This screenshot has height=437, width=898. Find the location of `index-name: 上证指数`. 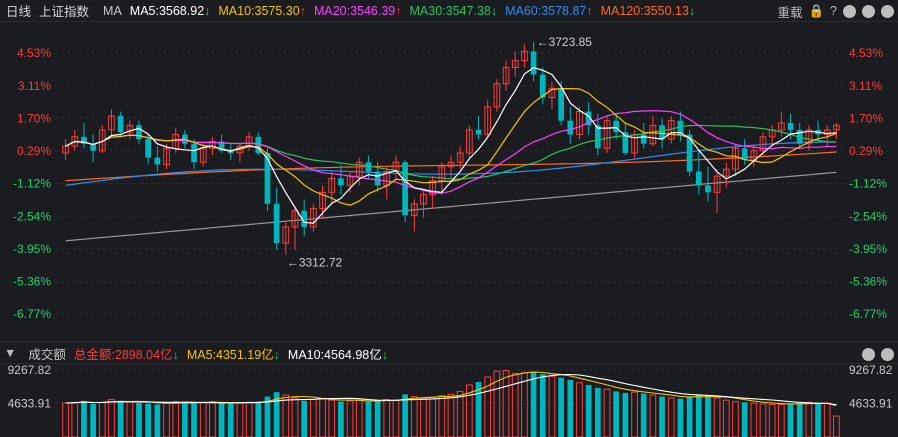

index-name: 上证指数 is located at coordinates (64, 10).